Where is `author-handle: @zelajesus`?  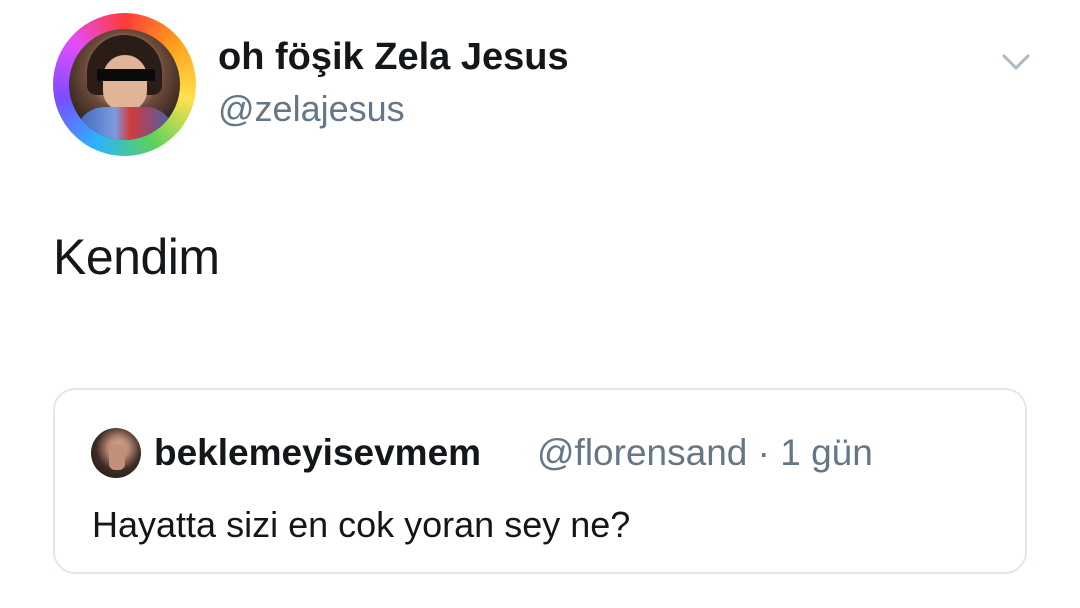
author-handle: @zelajesus is located at coordinates (311, 109).